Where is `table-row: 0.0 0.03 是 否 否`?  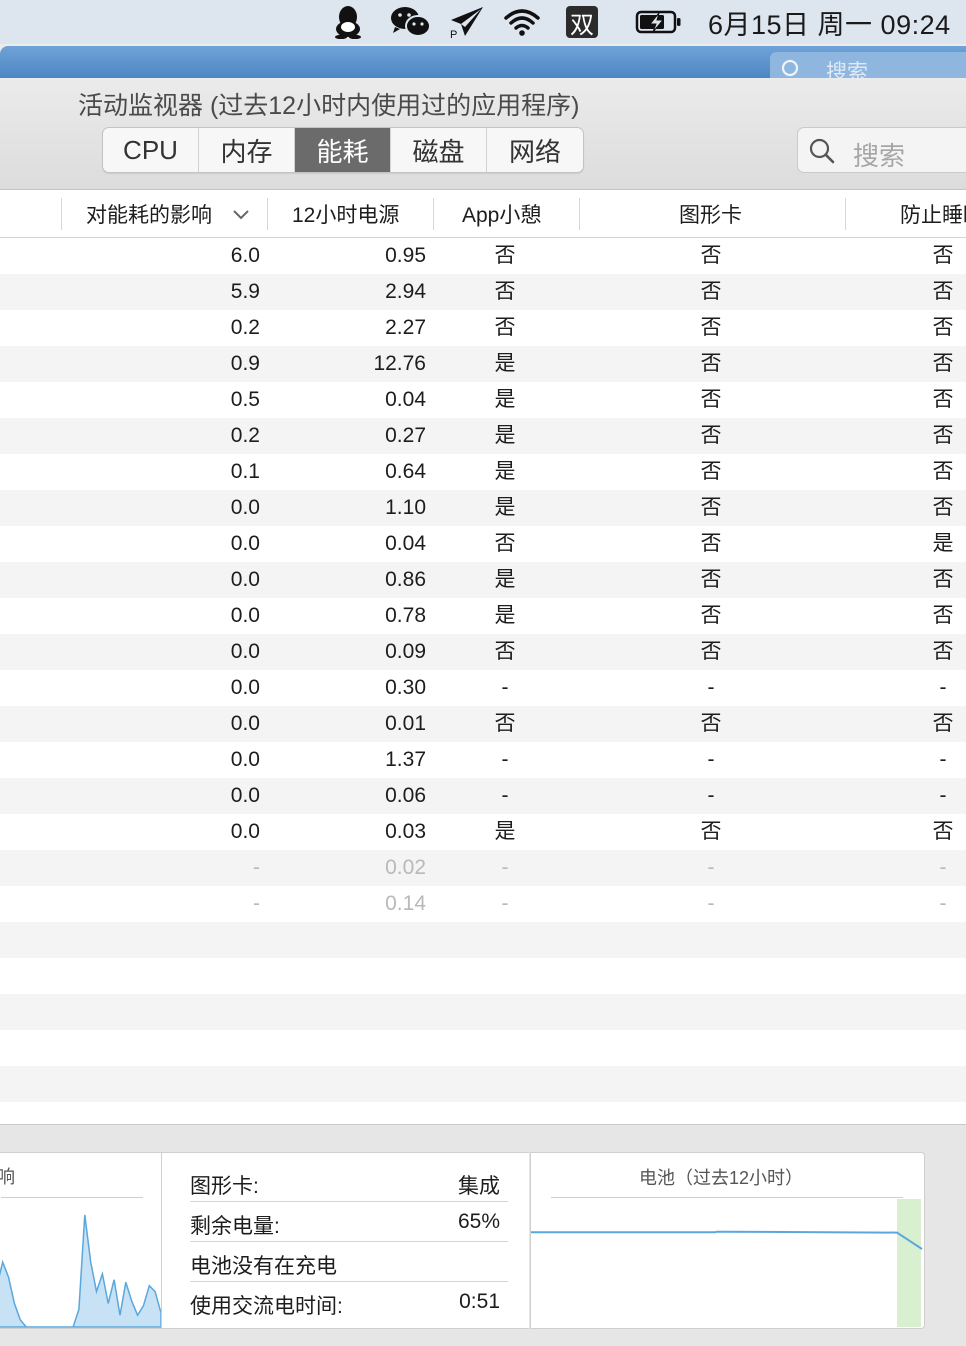
table-row: 0.0 0.03 是 否 否 is located at coordinates (483, 832).